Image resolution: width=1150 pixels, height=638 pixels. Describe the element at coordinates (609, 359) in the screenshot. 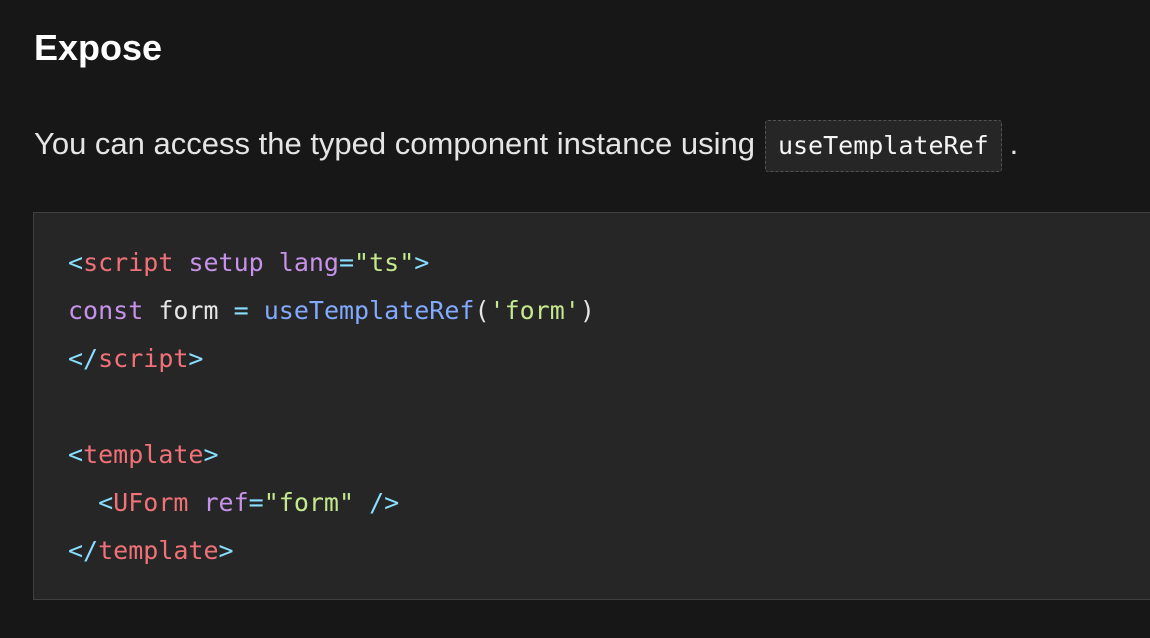

I see `code-line-3: </script>` at that location.